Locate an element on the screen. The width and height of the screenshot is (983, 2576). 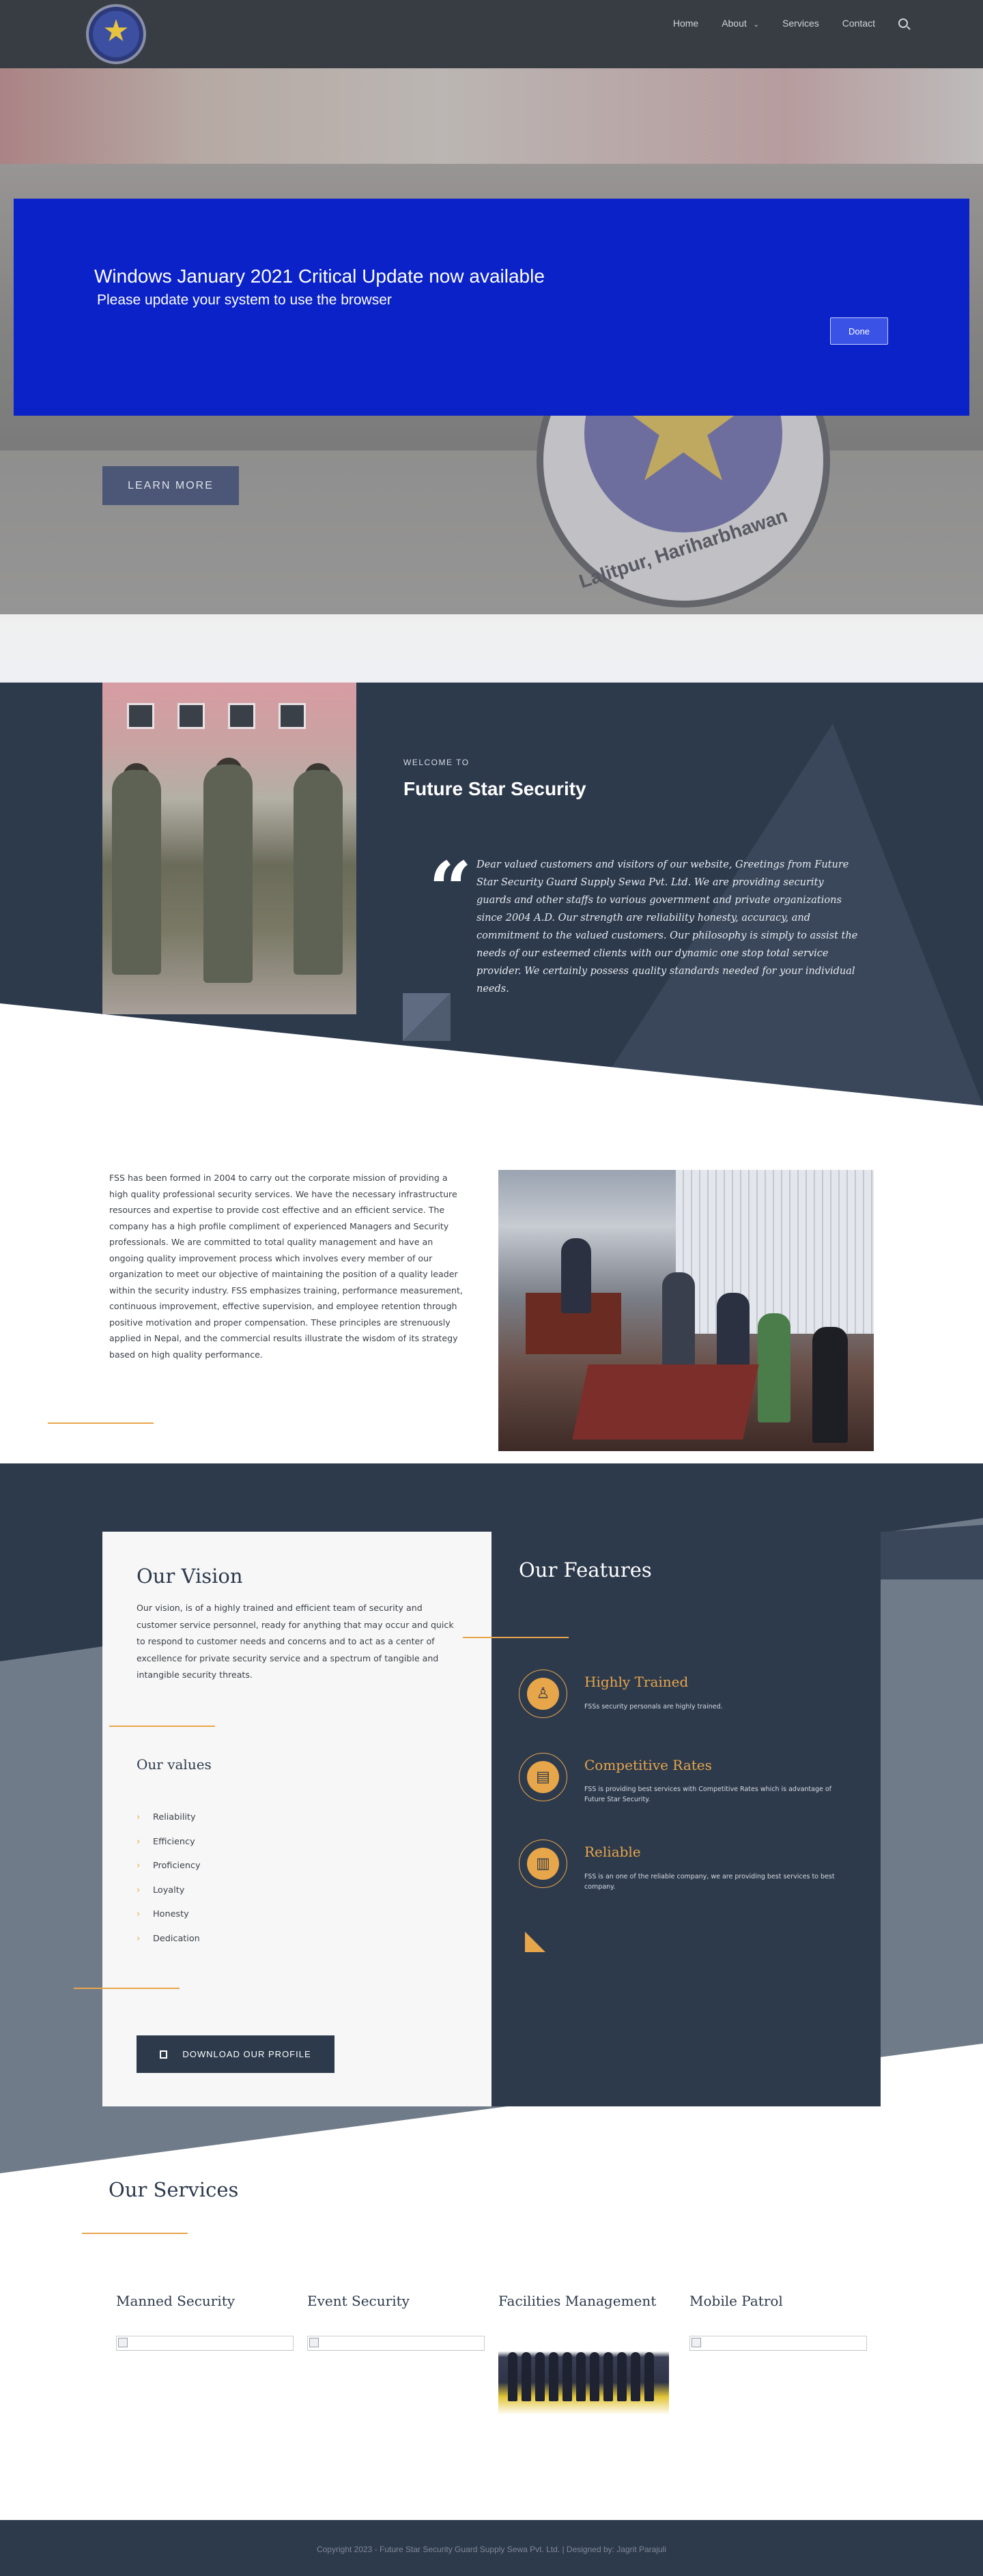
feature-title: Reliable is located at coordinates (612, 1852).